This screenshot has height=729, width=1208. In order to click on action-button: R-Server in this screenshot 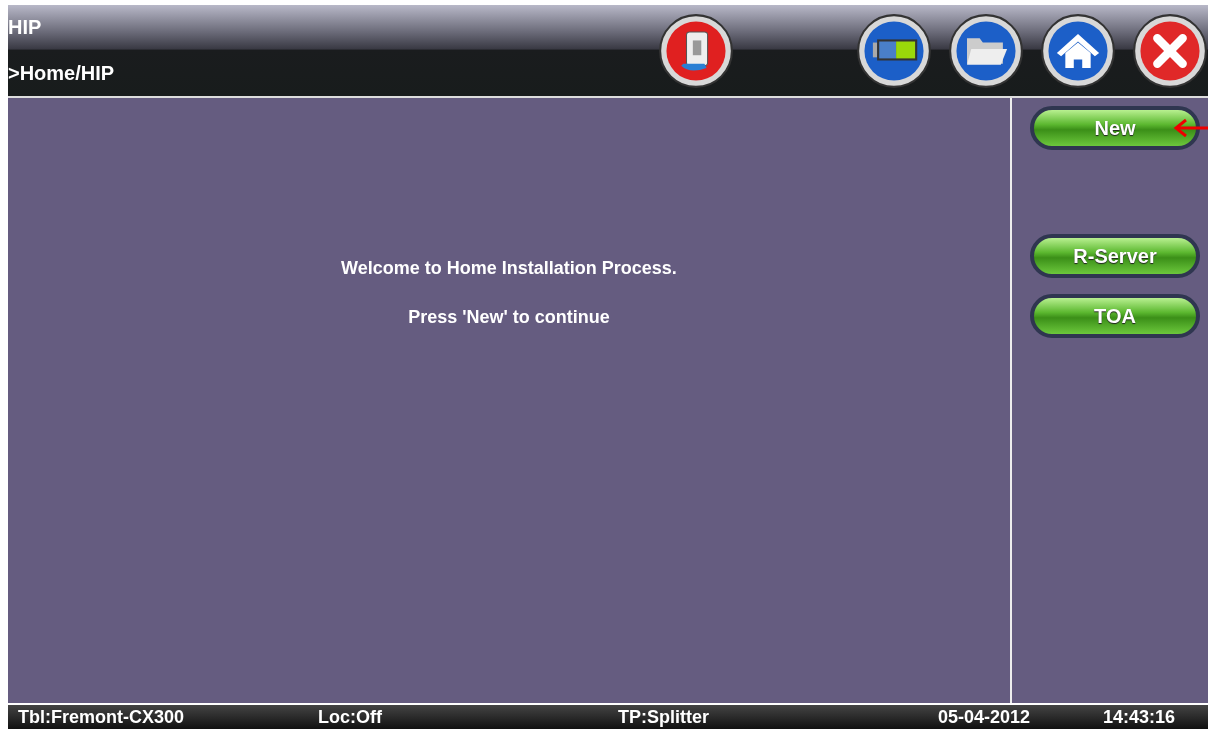, I will do `click(1115, 256)`.